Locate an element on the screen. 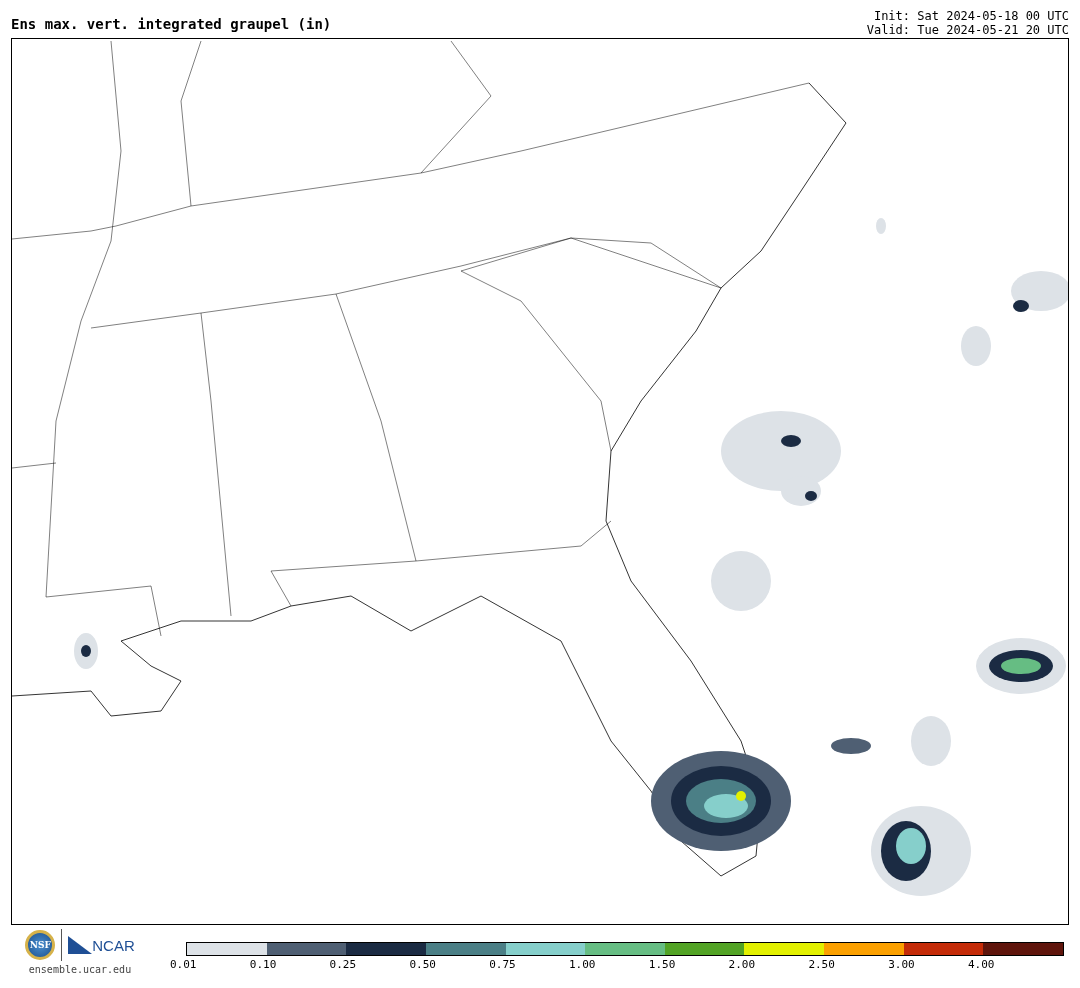  init-time: Init: Sat 2024-05-18 00 UTC is located at coordinates (971, 16).